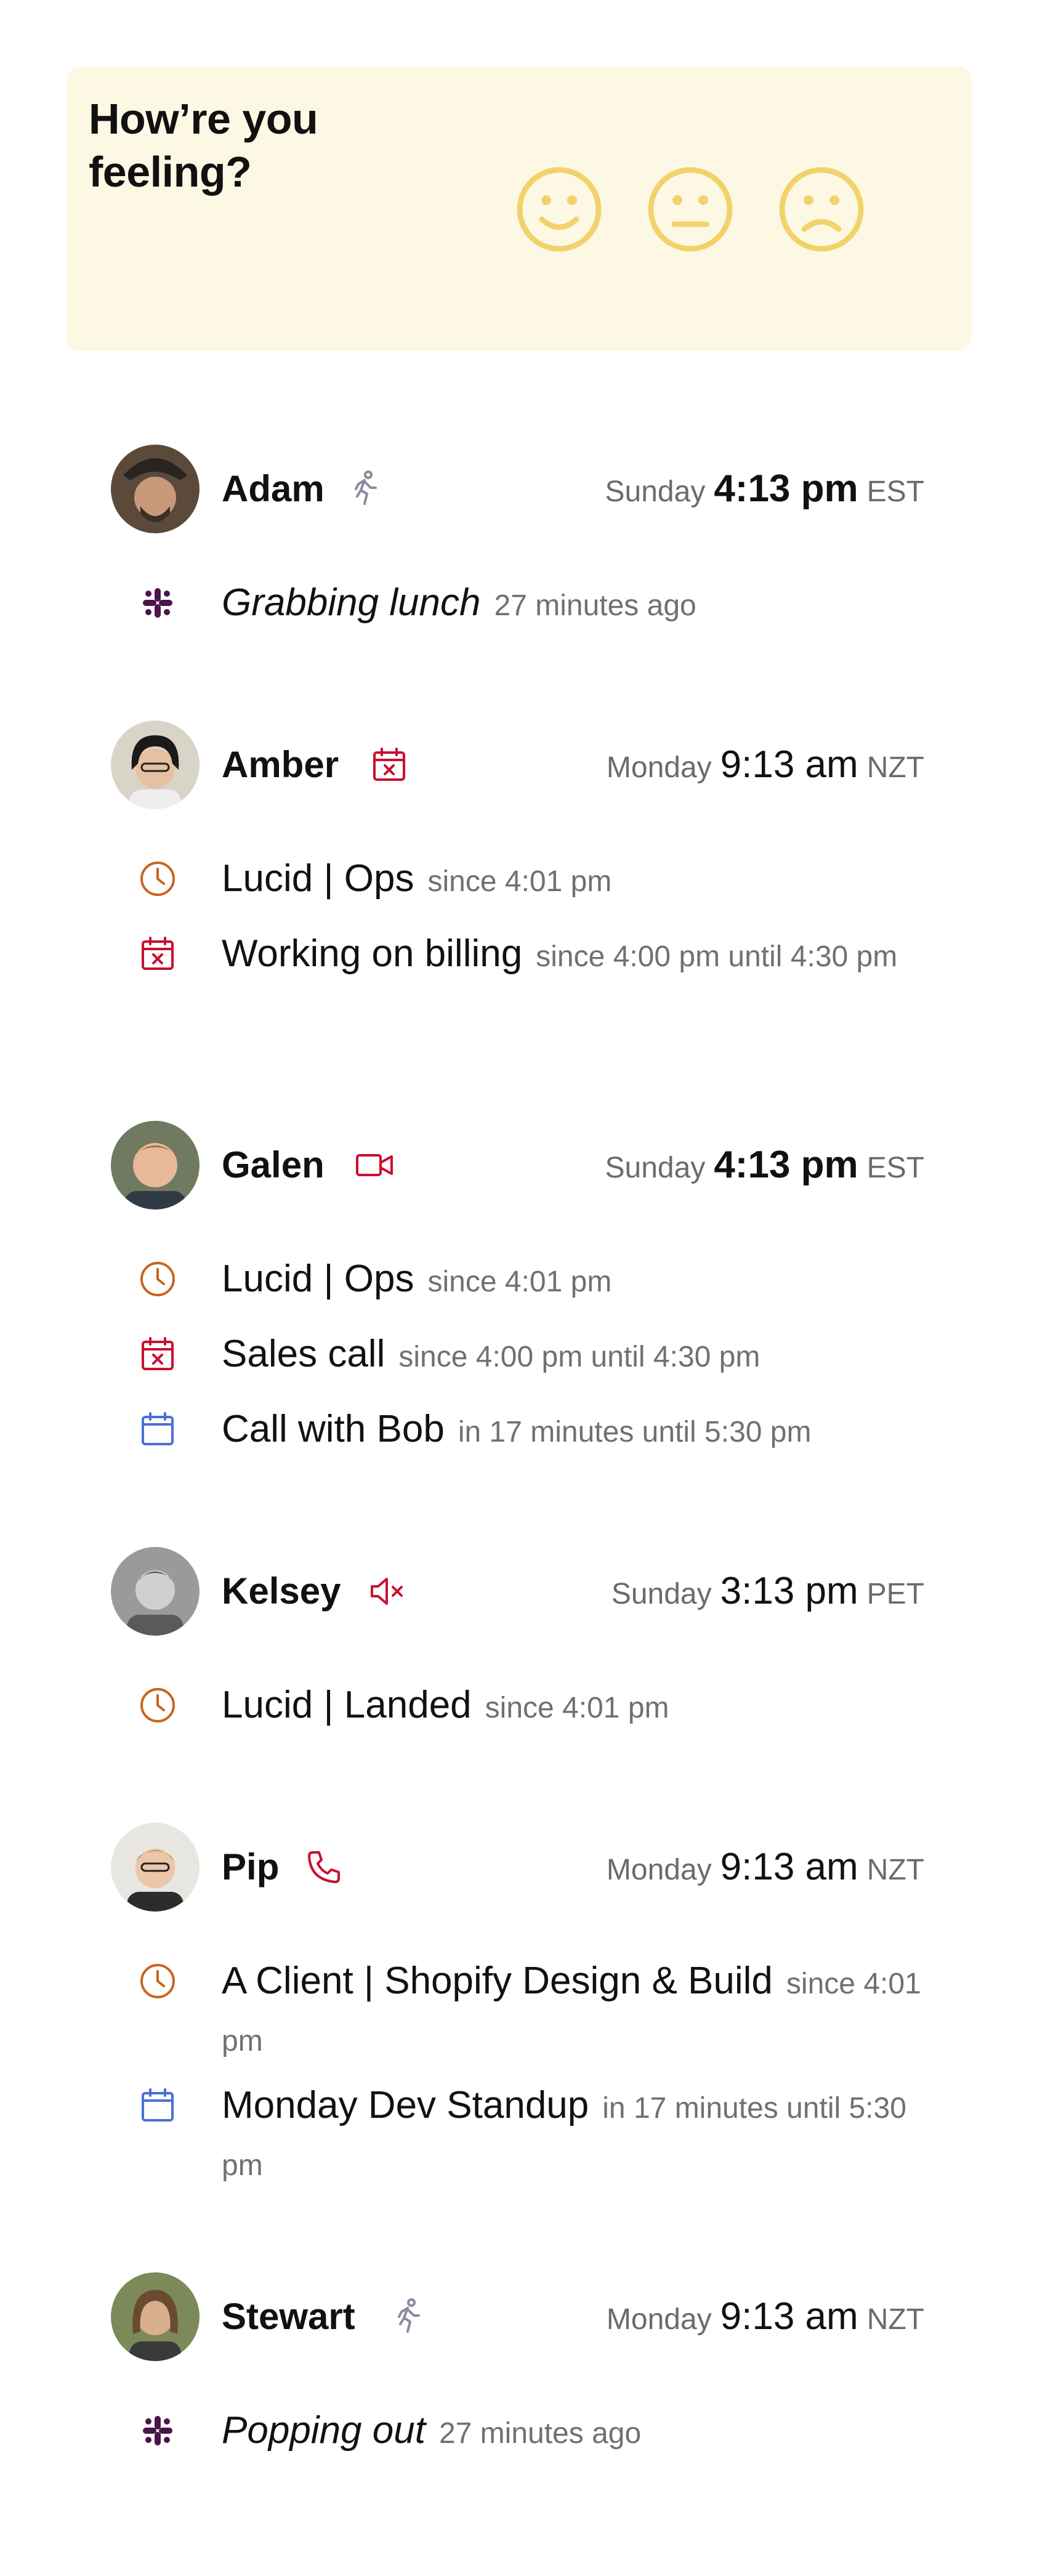 The width and height of the screenshot is (1045, 2576). I want to click on row-text: Call with Bob in 17 minutes until 5:30 pm, so click(576, 1434).